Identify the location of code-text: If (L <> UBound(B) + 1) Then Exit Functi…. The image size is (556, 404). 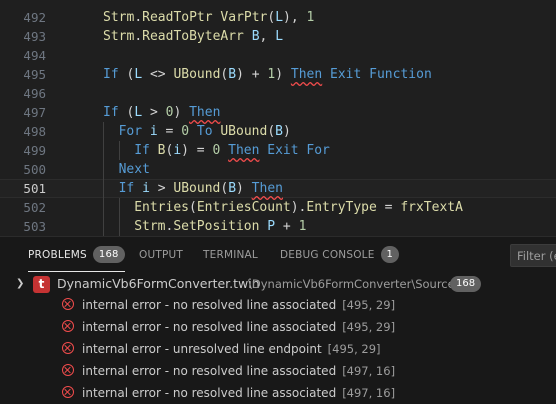
(267, 74).